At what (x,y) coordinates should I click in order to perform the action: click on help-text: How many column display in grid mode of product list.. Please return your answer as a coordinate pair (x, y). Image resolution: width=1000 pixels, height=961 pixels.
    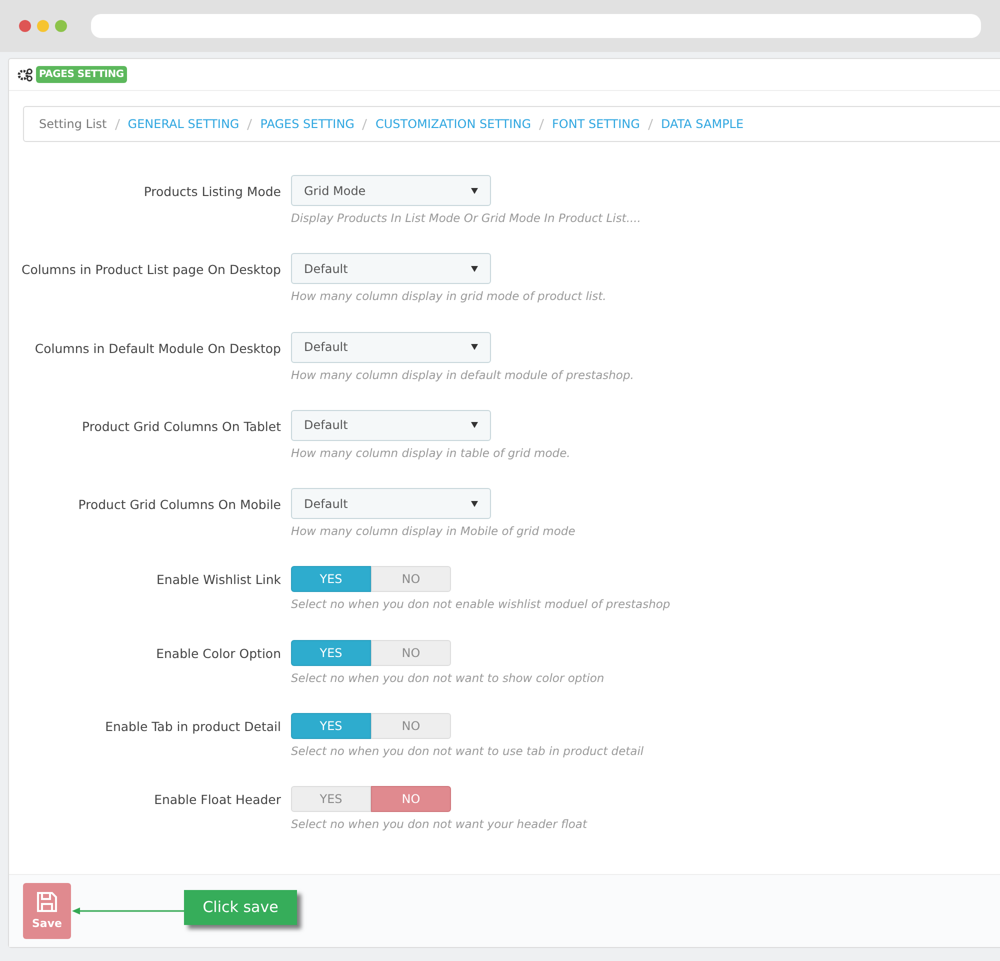
    Looking at the image, I should click on (448, 297).